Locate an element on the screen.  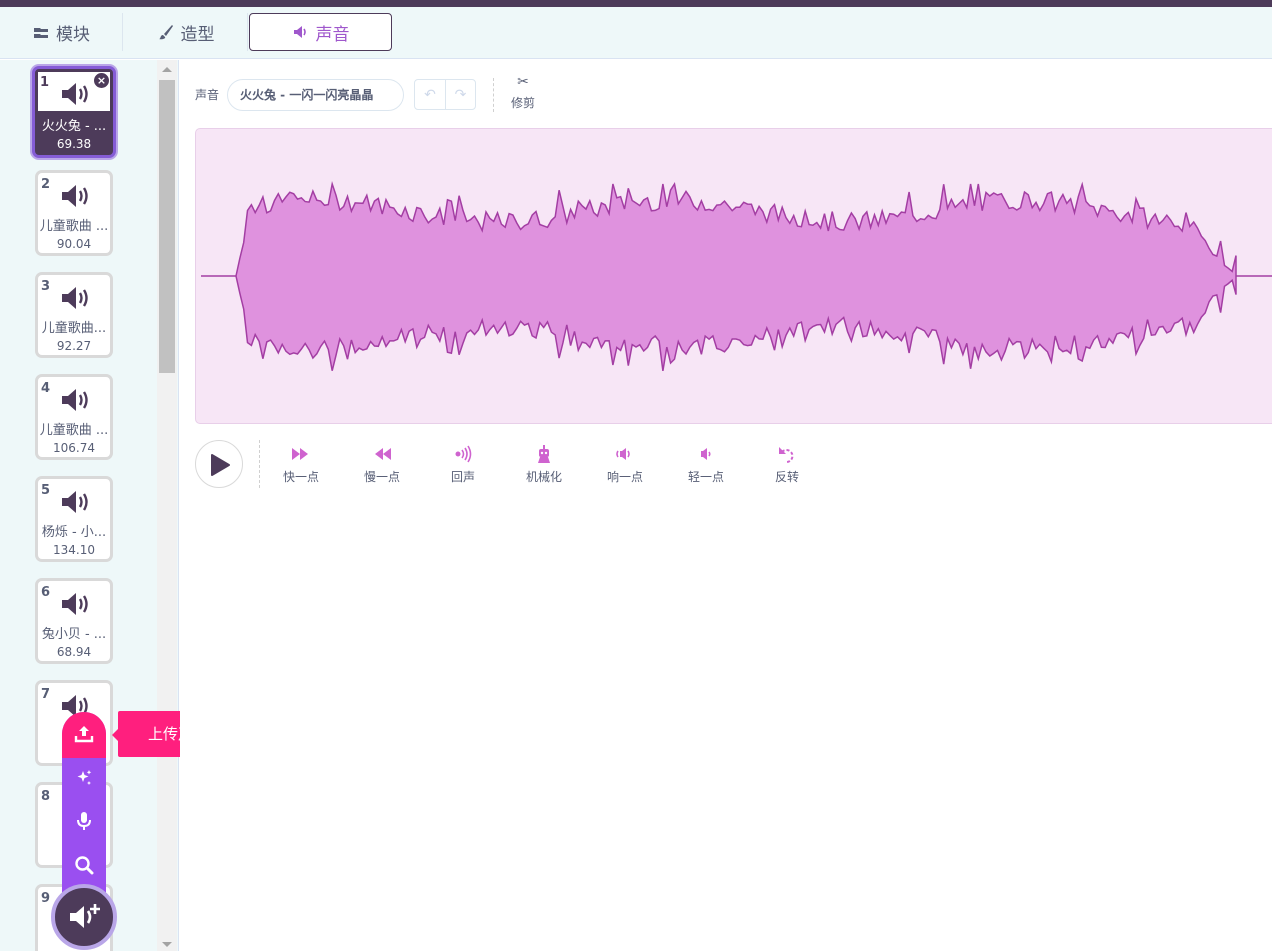
sound-duration: 106.74 is located at coordinates (74, 448).